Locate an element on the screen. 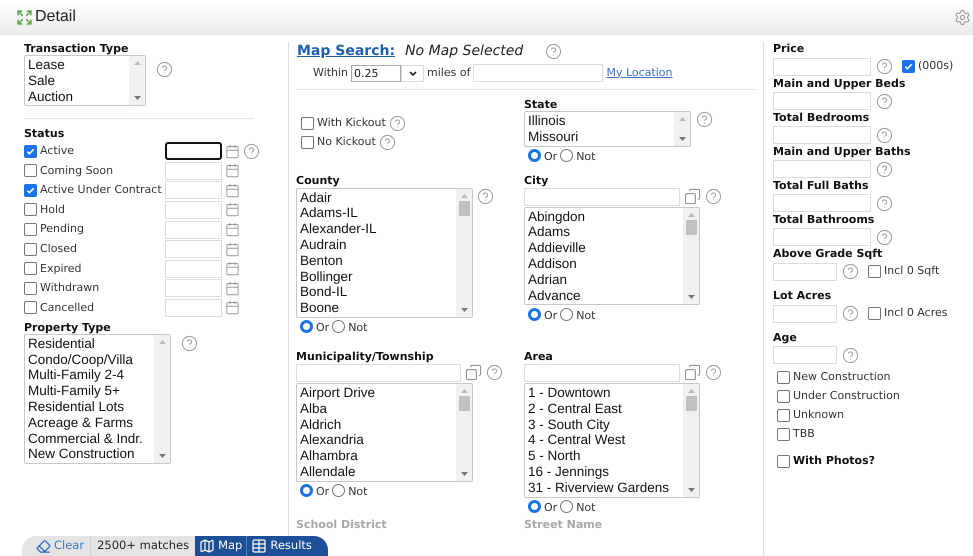 The width and height of the screenshot is (973, 556). list-option: Residential is located at coordinates (91, 344).